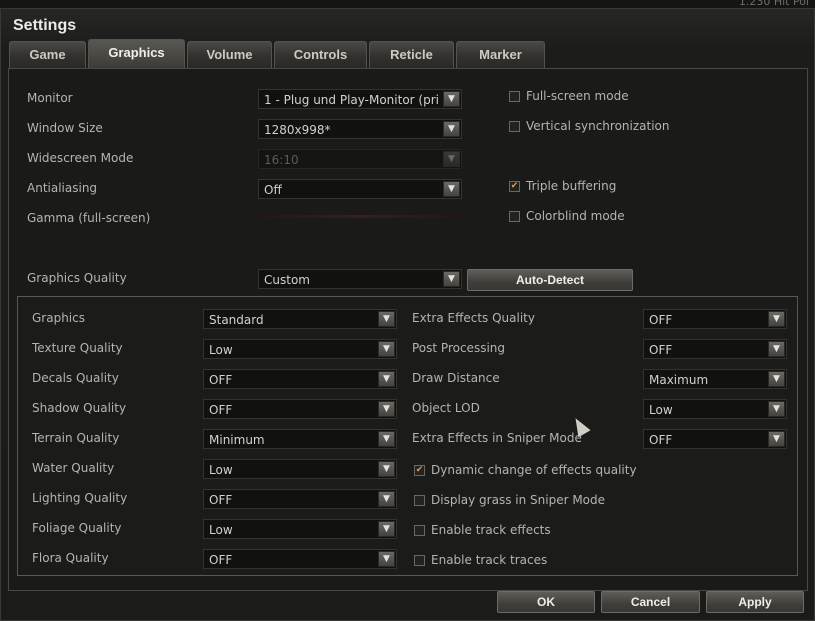 The height and width of the screenshot is (621, 815). Describe the element at coordinates (518, 500) in the screenshot. I see `display-grass-in-sniper-mode-label: Display grass in Sniper Mode` at that location.